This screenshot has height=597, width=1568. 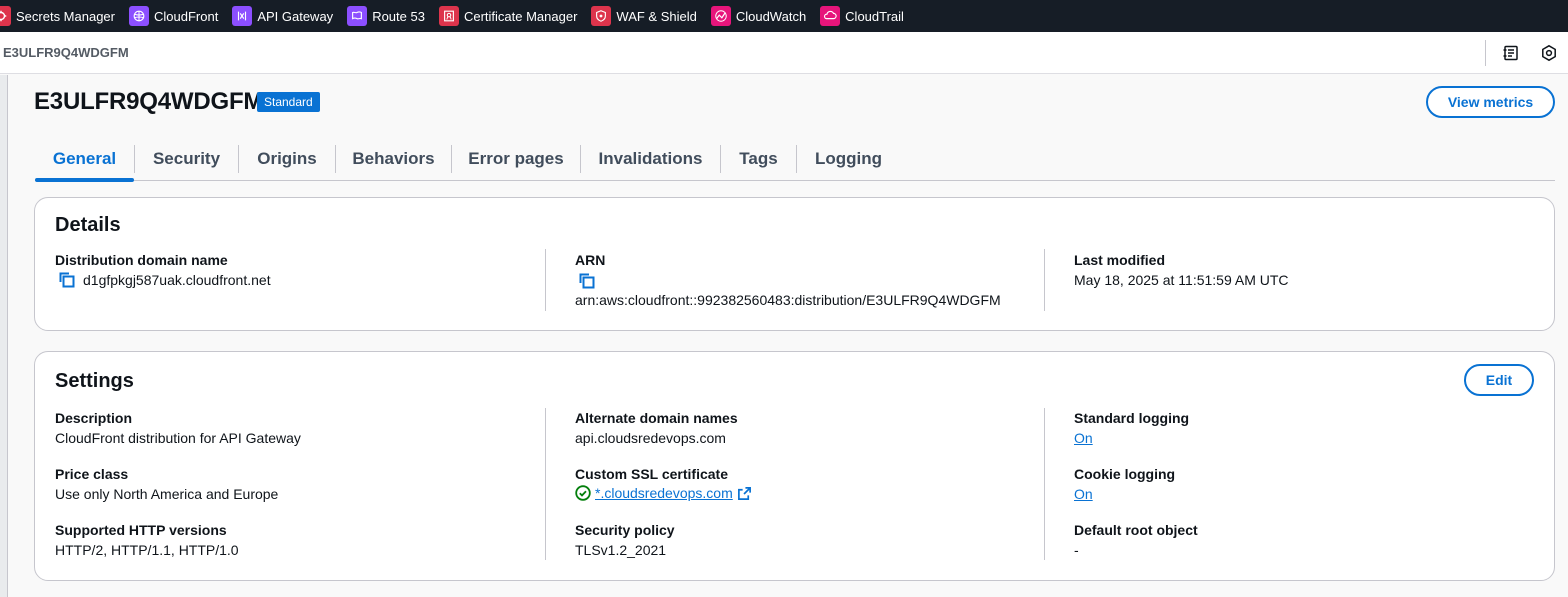 What do you see at coordinates (1083, 494) in the screenshot?
I see `cookie-logging-link: On` at bounding box center [1083, 494].